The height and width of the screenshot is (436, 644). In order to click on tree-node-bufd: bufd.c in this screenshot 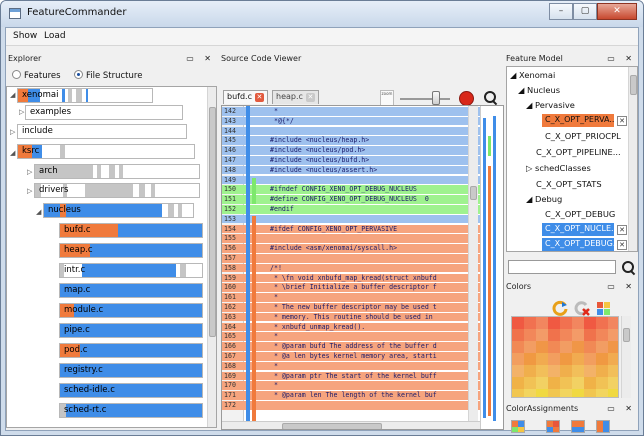, I will do `click(131, 230)`.